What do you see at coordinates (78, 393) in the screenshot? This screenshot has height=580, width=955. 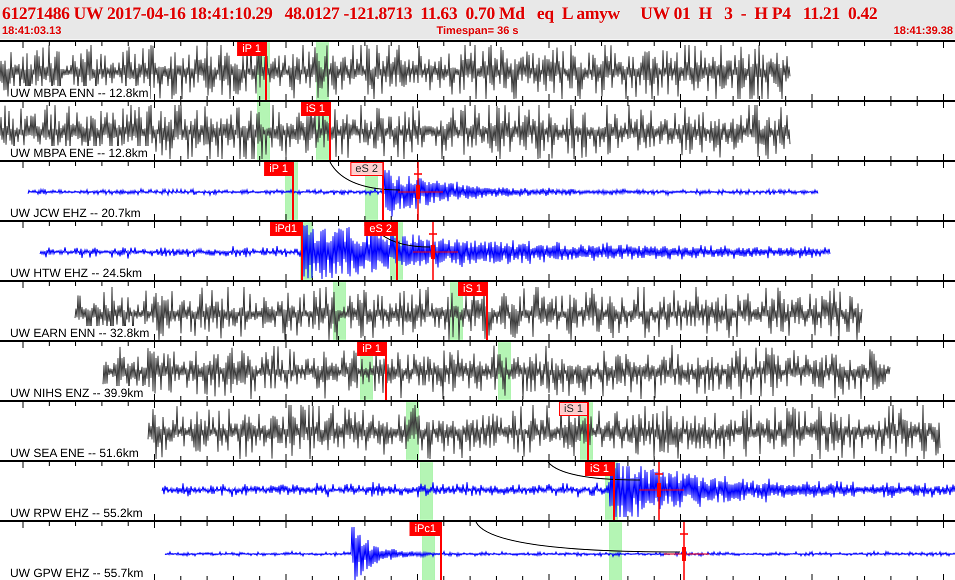 I see `station-label: UW NIHS ENZ -- 39.9km` at bounding box center [78, 393].